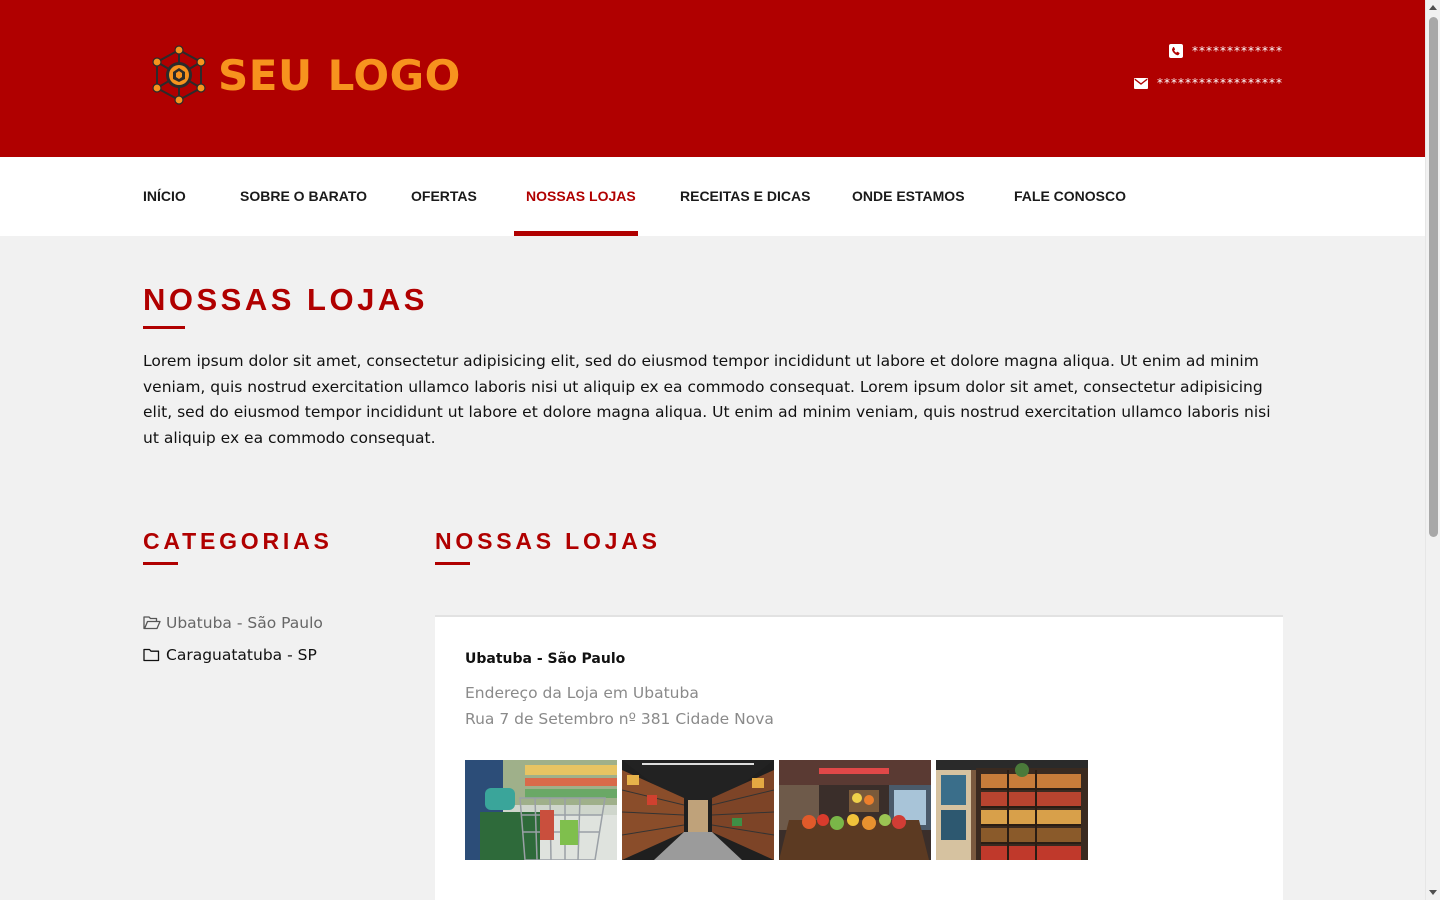  I want to click on supermarket-aisle-photo, so click(698, 810).